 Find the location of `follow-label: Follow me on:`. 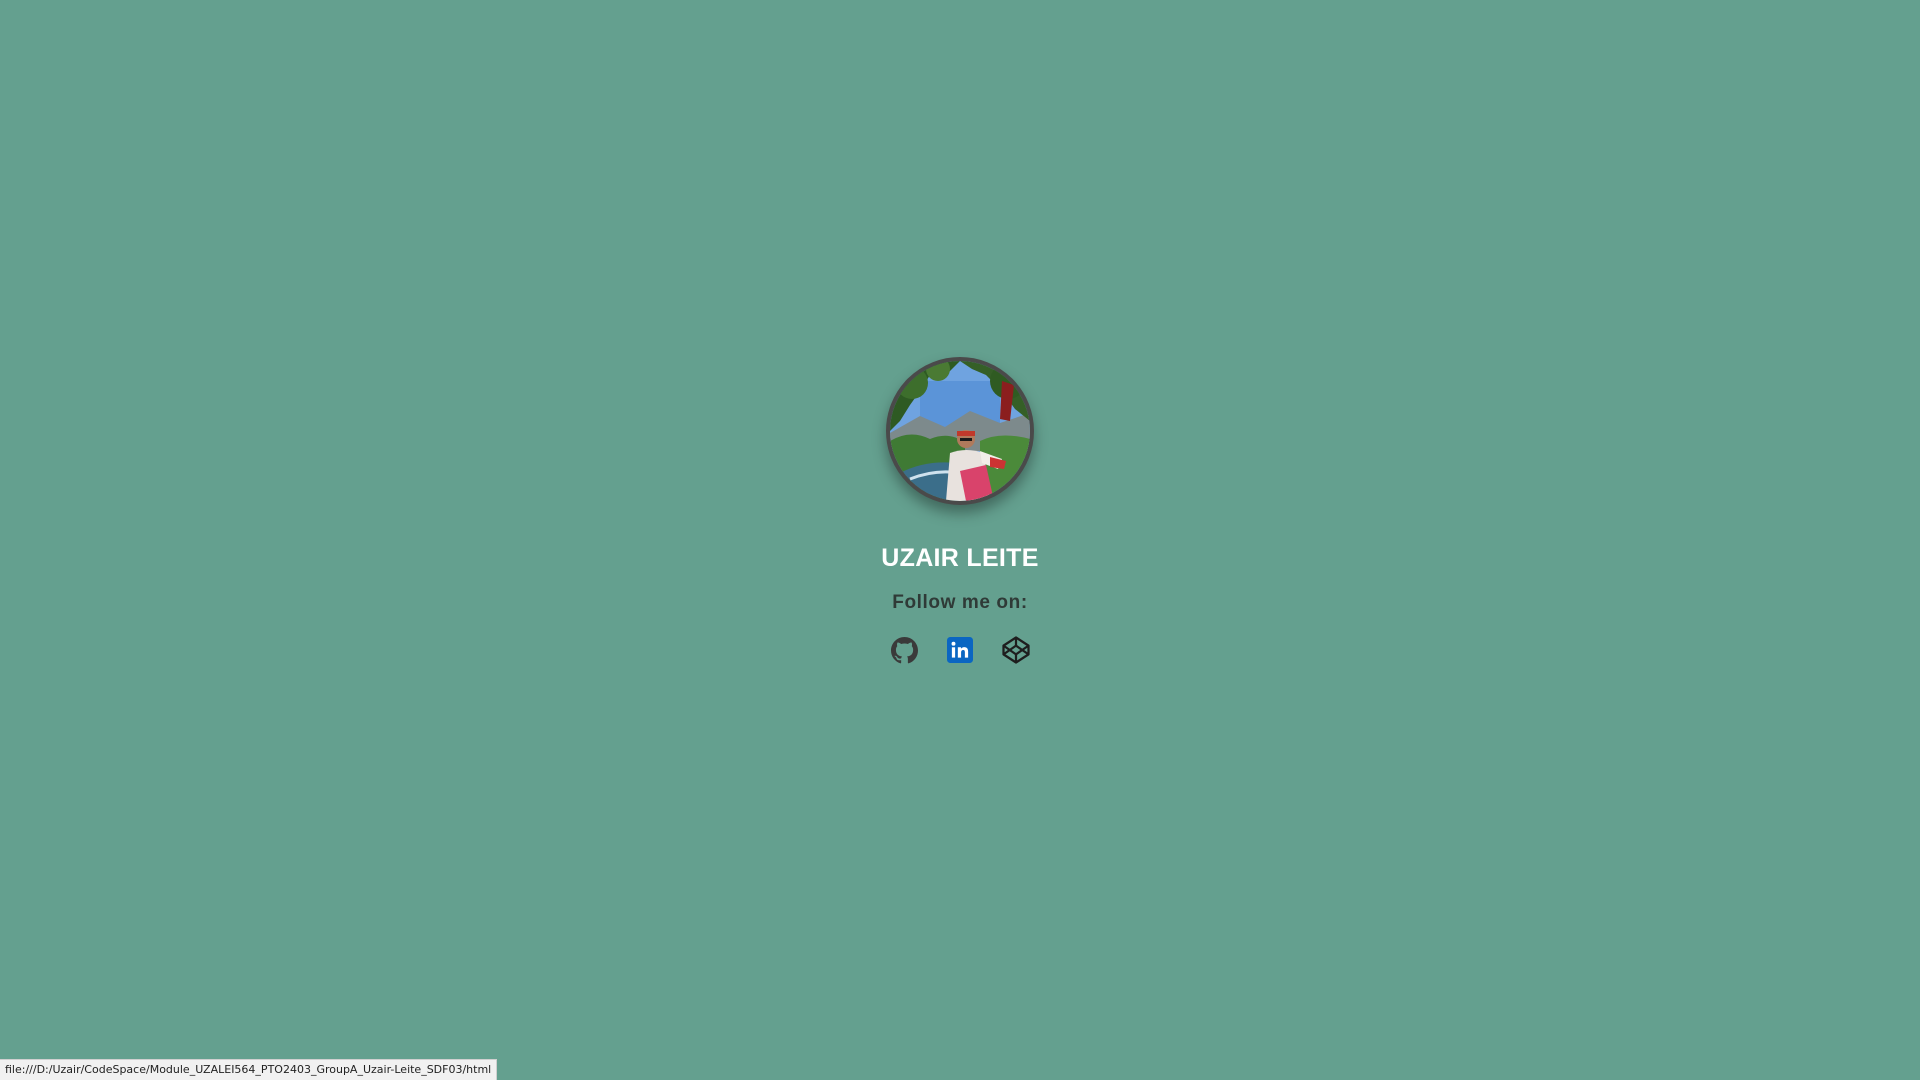

follow-label: Follow me on: is located at coordinates (960, 602).